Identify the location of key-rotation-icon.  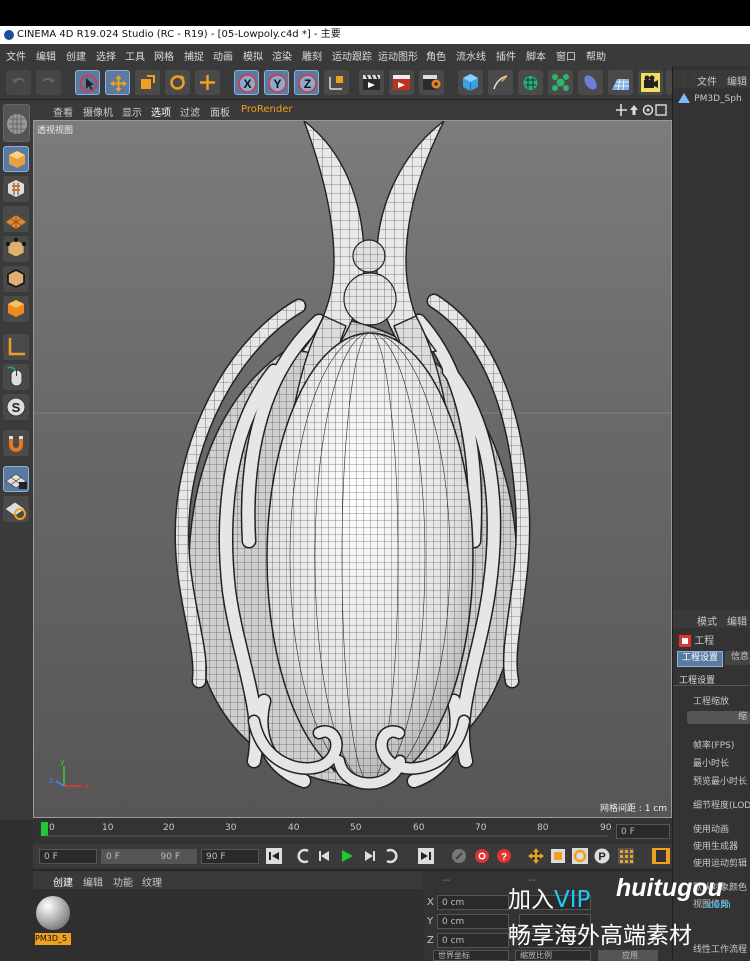
(580, 856).